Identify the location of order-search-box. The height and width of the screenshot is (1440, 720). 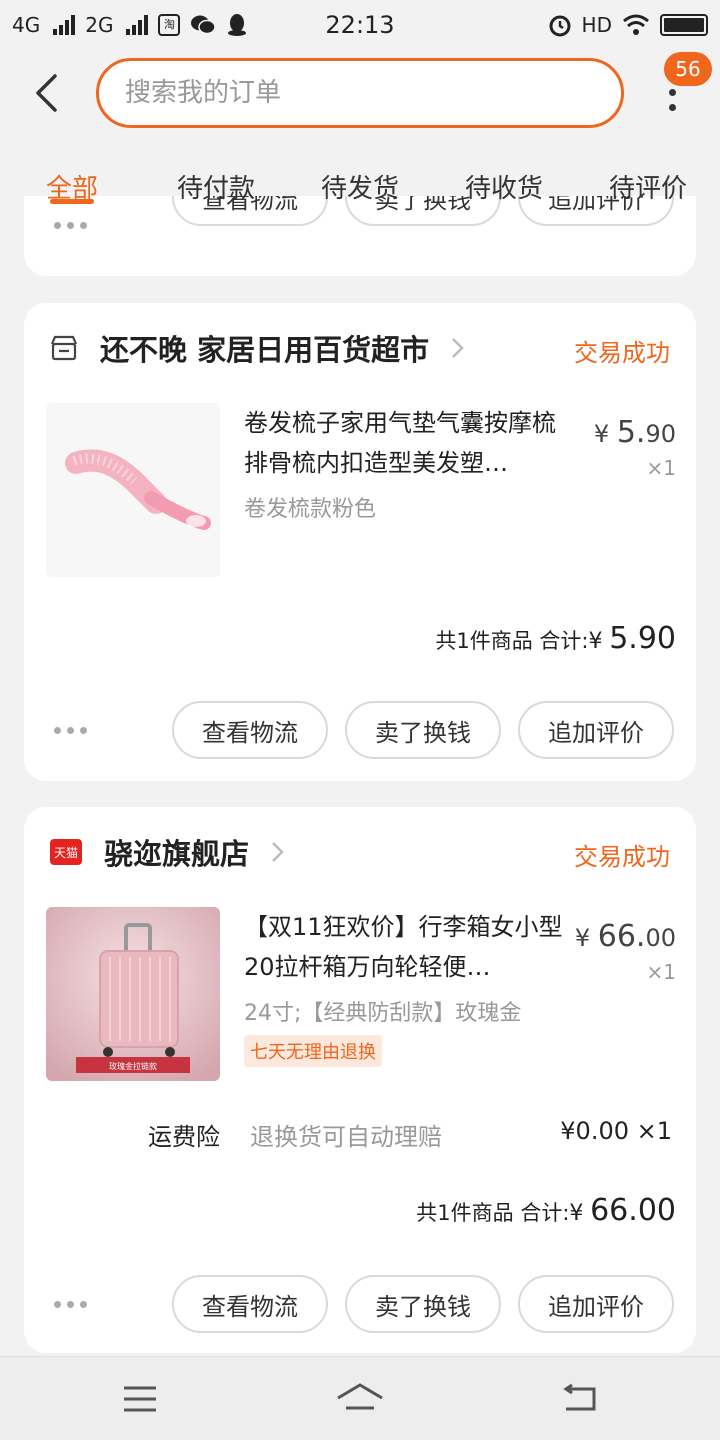
(360, 93).